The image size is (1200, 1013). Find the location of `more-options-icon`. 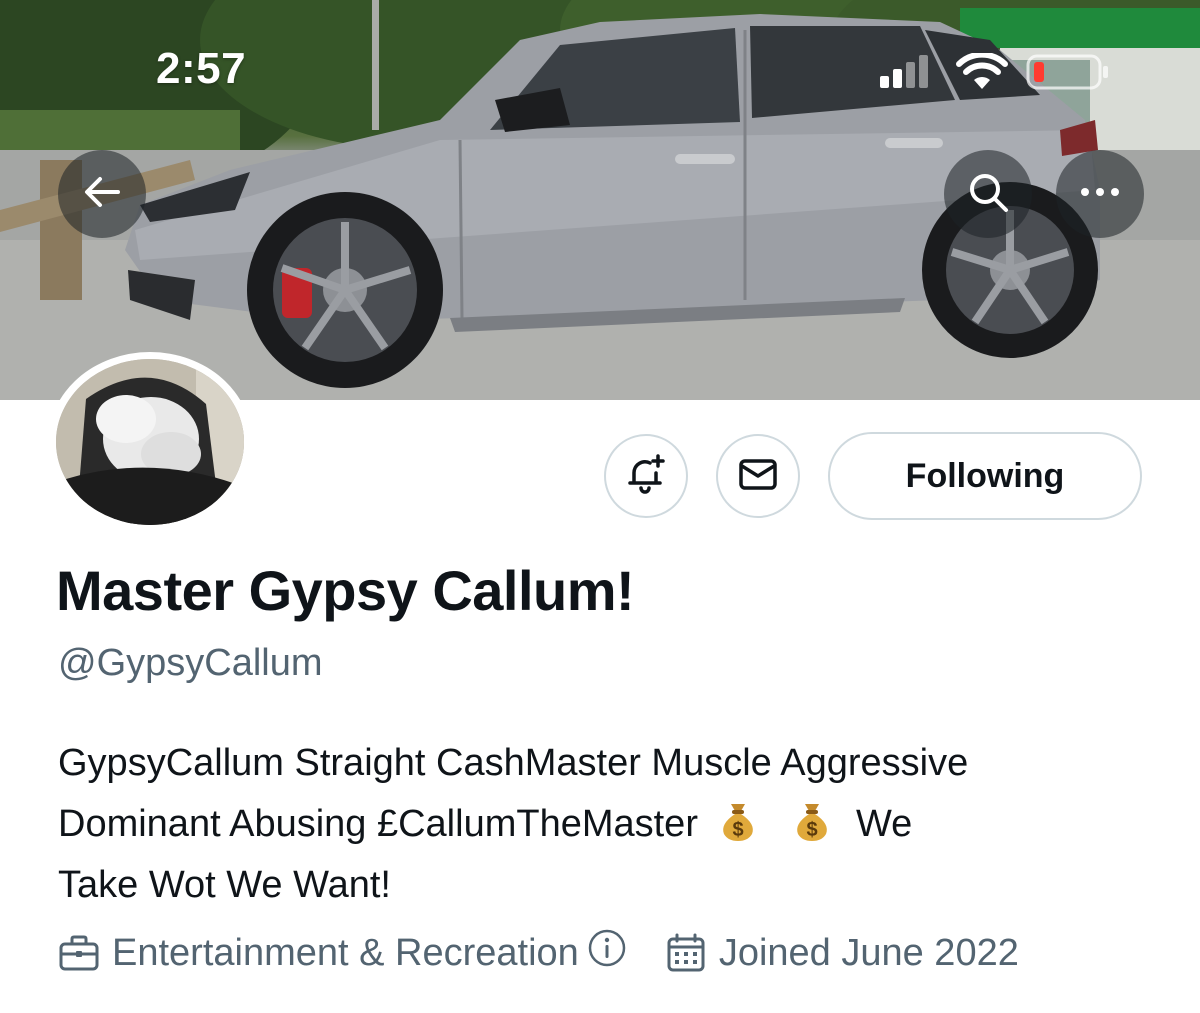

more-options-icon is located at coordinates (1100, 194).